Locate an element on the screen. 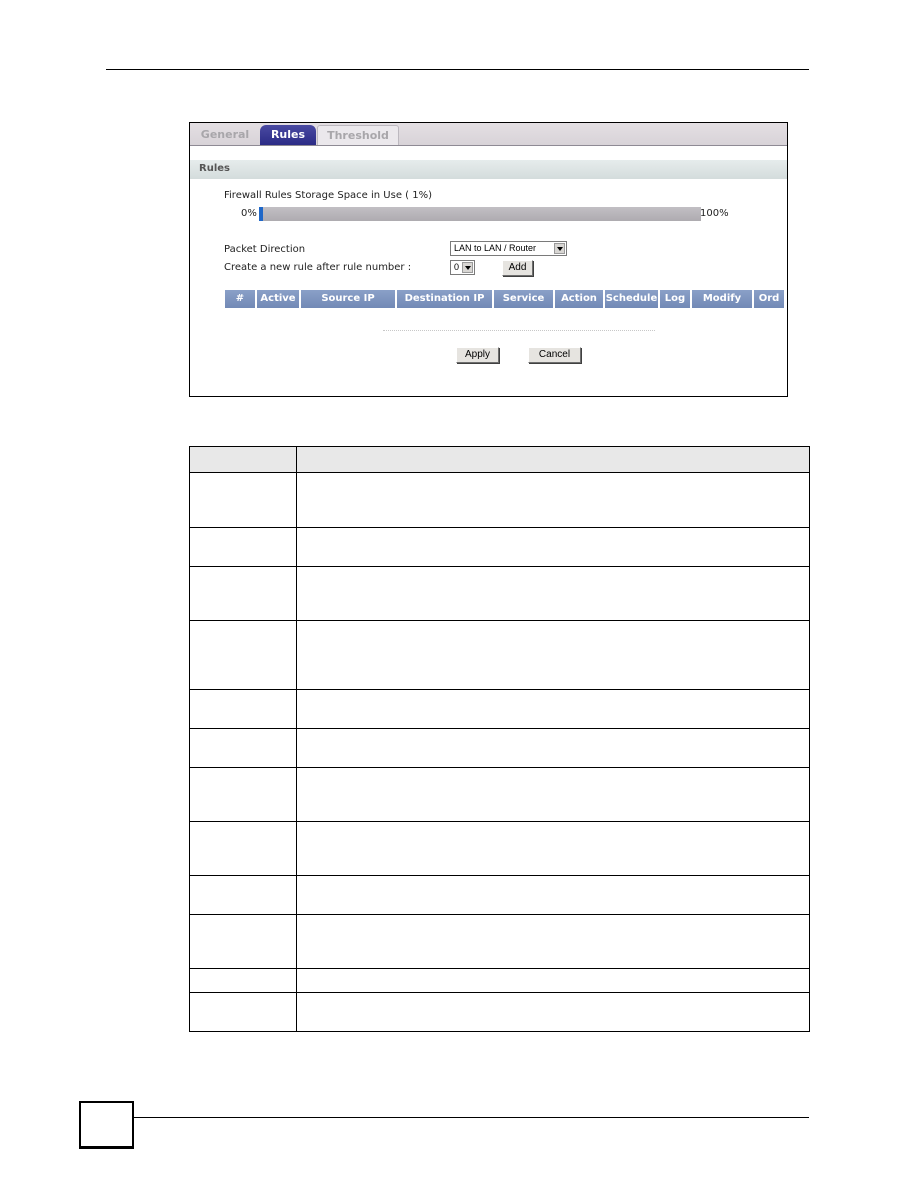 The image size is (918, 1188). new-rule-label: Create a new rule after rule number : is located at coordinates (318, 267).